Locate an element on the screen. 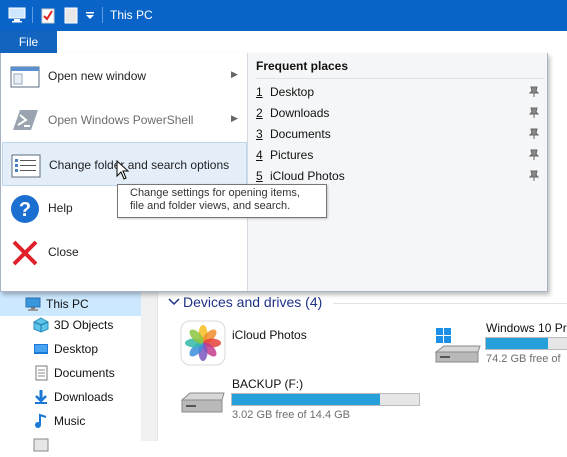 Image resolution: width=567 pixels, height=457 pixels. nav-item-label: This PC is located at coordinates (67, 304).